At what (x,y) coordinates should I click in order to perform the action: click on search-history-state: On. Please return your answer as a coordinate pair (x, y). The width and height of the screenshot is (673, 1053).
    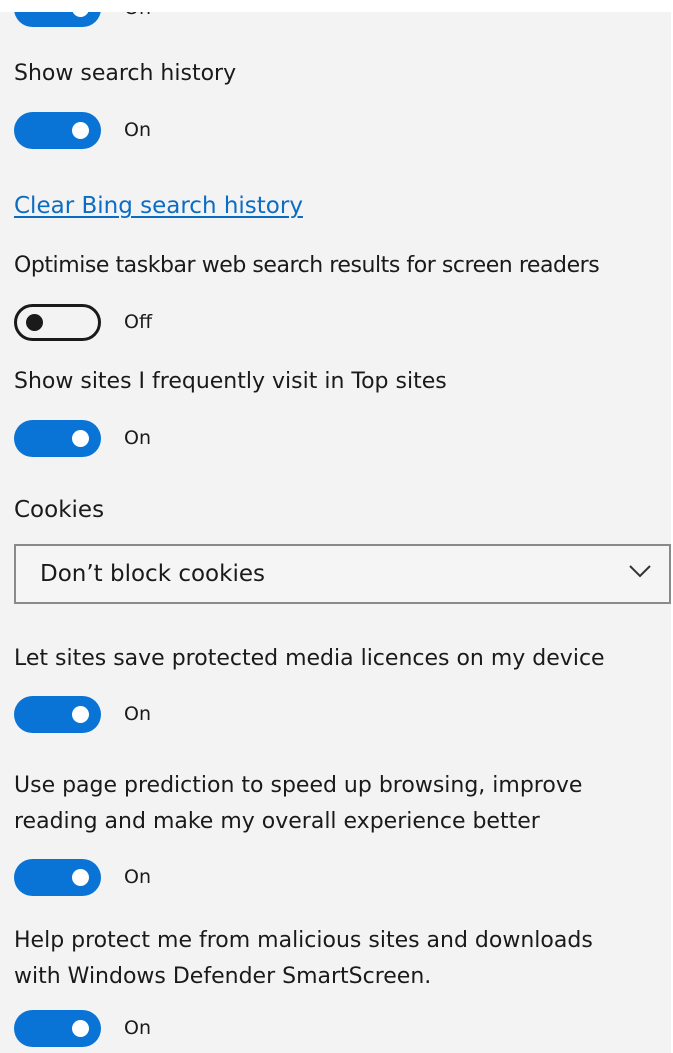
    Looking at the image, I should click on (137, 130).